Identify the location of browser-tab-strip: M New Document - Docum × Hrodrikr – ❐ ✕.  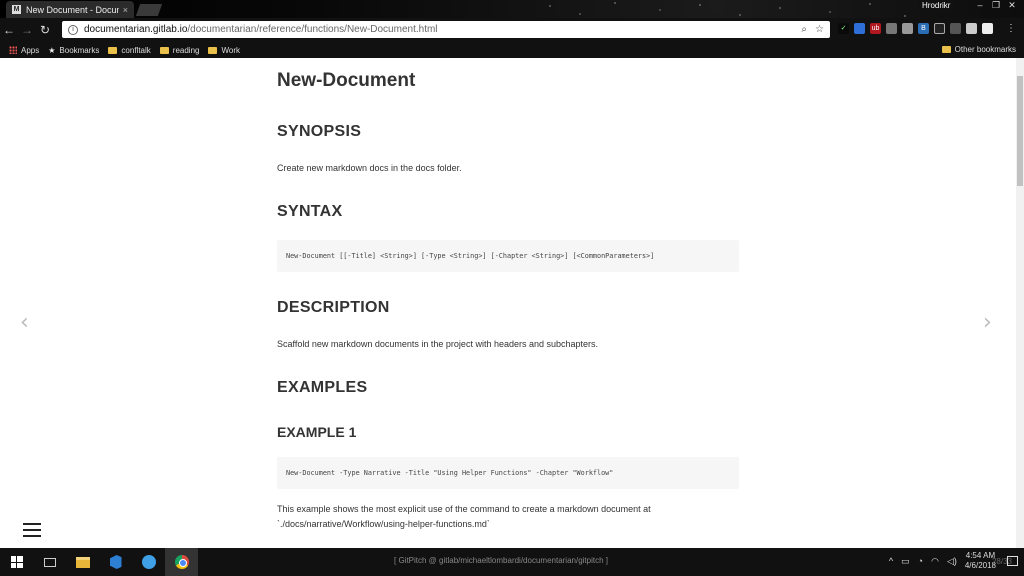
(512, 30).